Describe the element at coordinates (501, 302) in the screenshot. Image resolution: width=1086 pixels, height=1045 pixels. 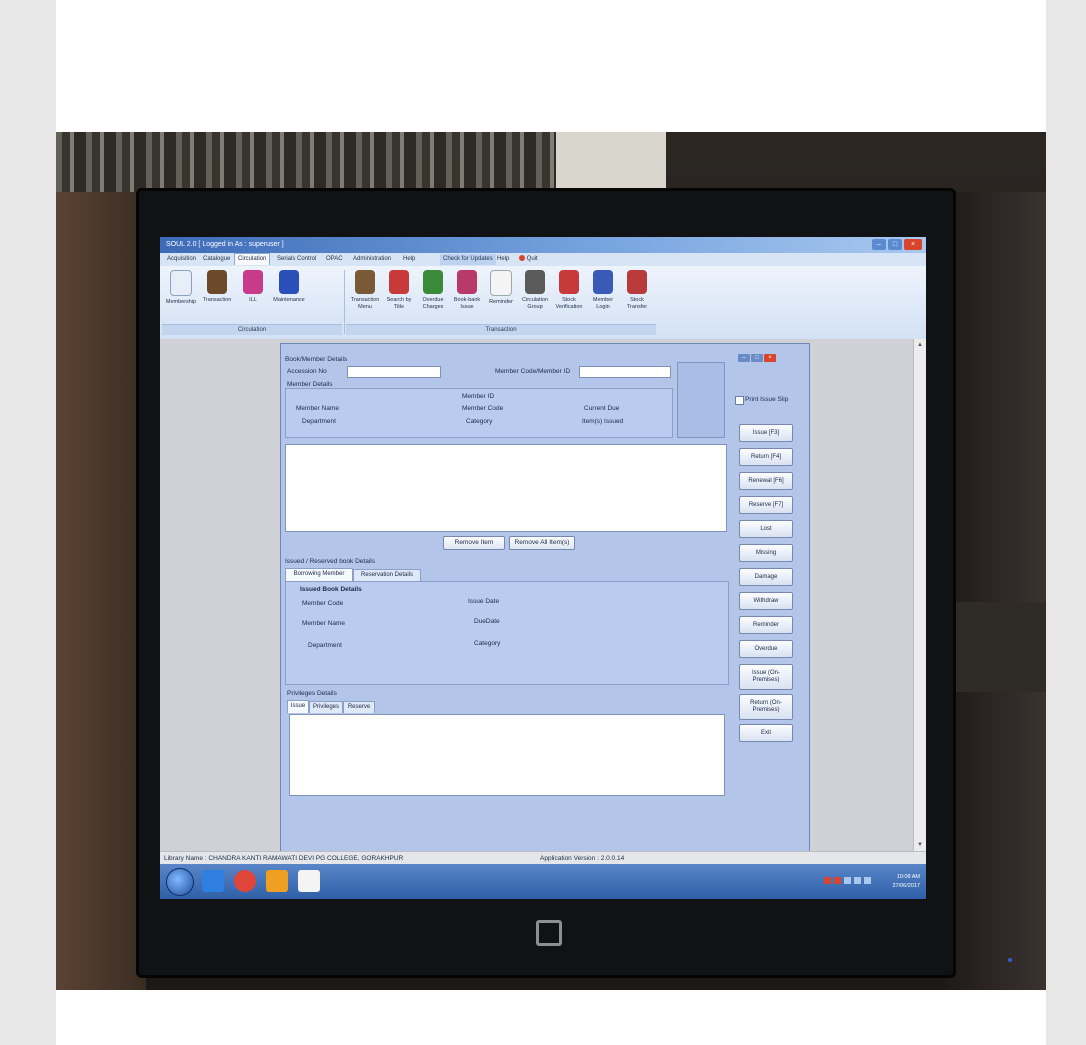
I see `reminder-label: Reminder` at that location.